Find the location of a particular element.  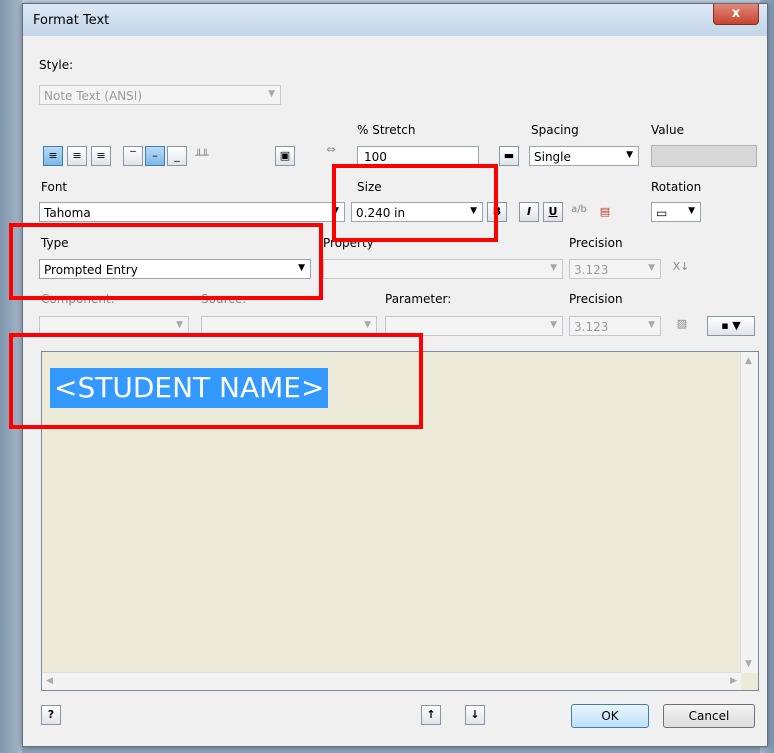

size-label: Size is located at coordinates (369, 187).